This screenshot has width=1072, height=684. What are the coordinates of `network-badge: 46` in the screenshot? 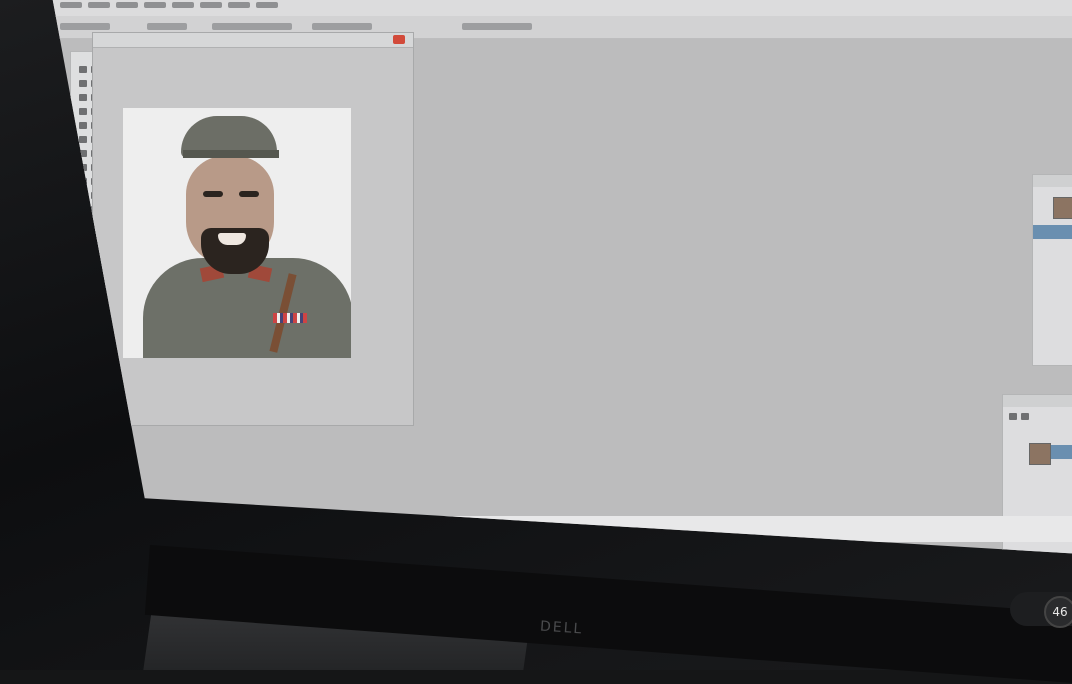 It's located at (1058, 612).